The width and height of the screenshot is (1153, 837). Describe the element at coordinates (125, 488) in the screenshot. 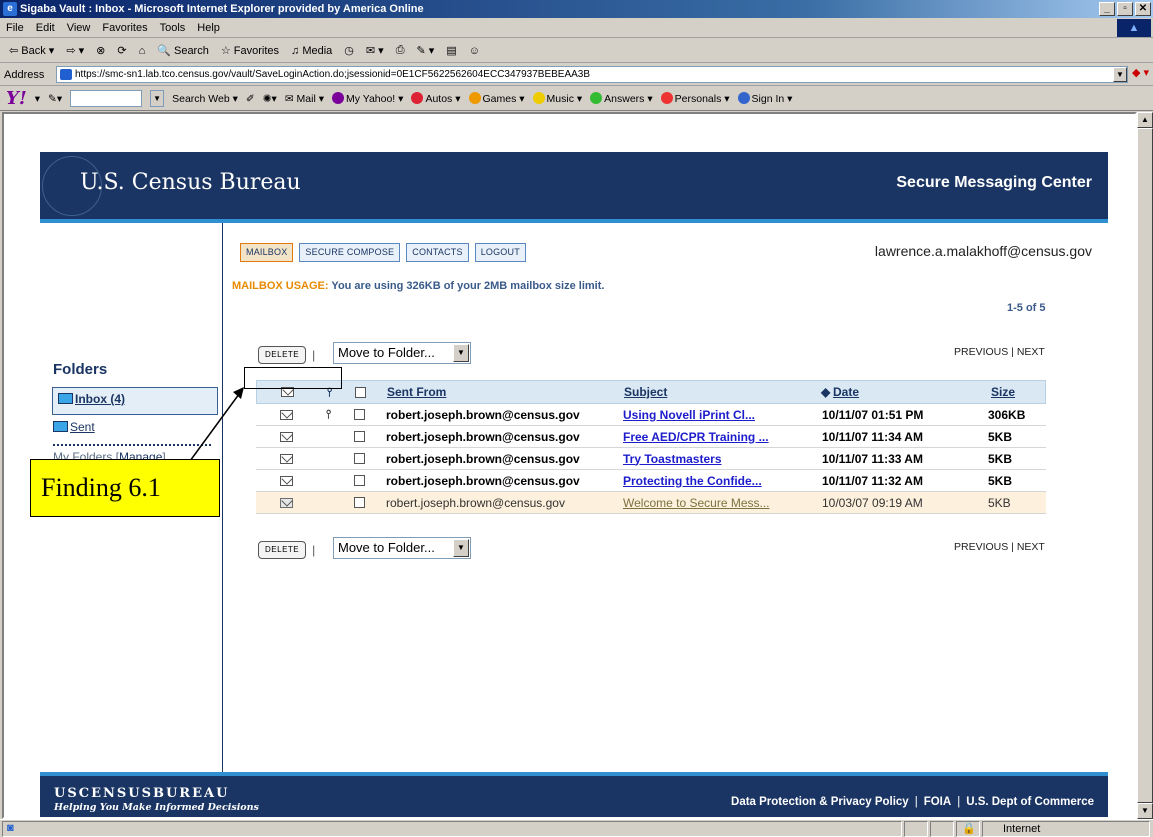

I see `annotation-callout: Finding 6.1` at that location.